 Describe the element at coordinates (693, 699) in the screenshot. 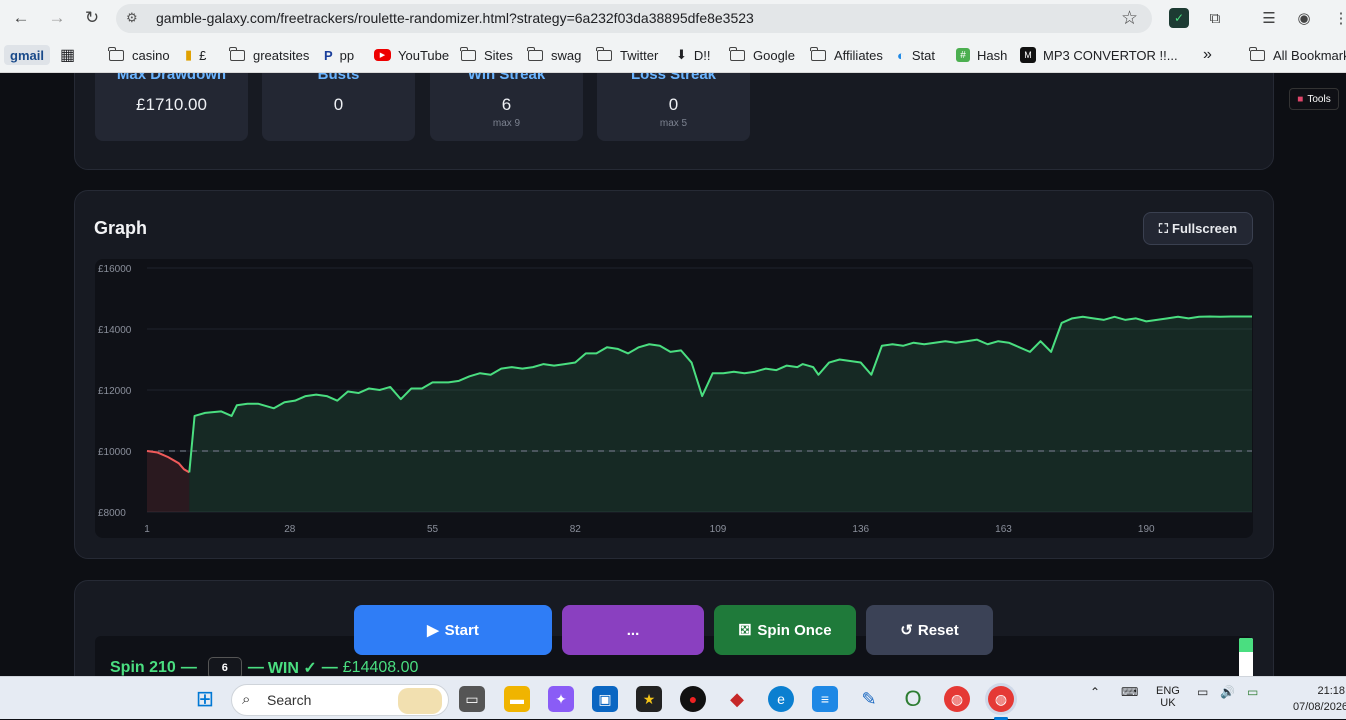

I see `record-icon: ●` at that location.